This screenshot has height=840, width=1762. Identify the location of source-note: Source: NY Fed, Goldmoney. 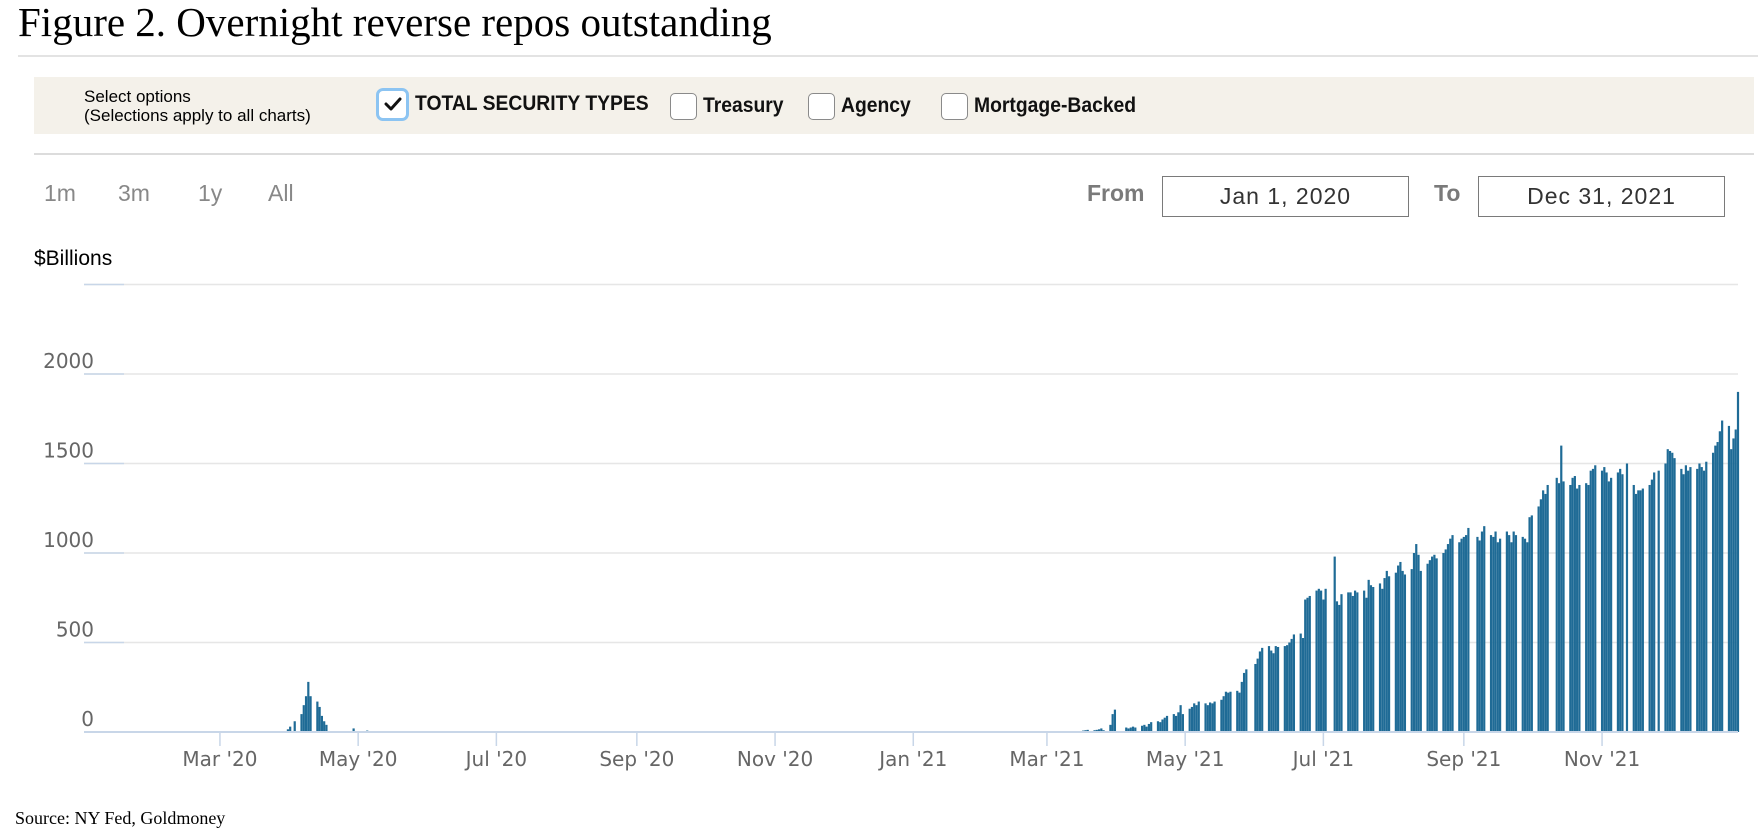
(120, 818).